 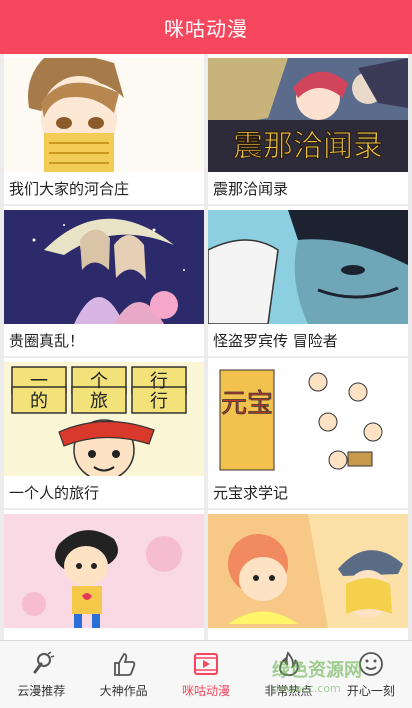 I want to click on comic-title: 贵圈真乱！, so click(x=46, y=340).